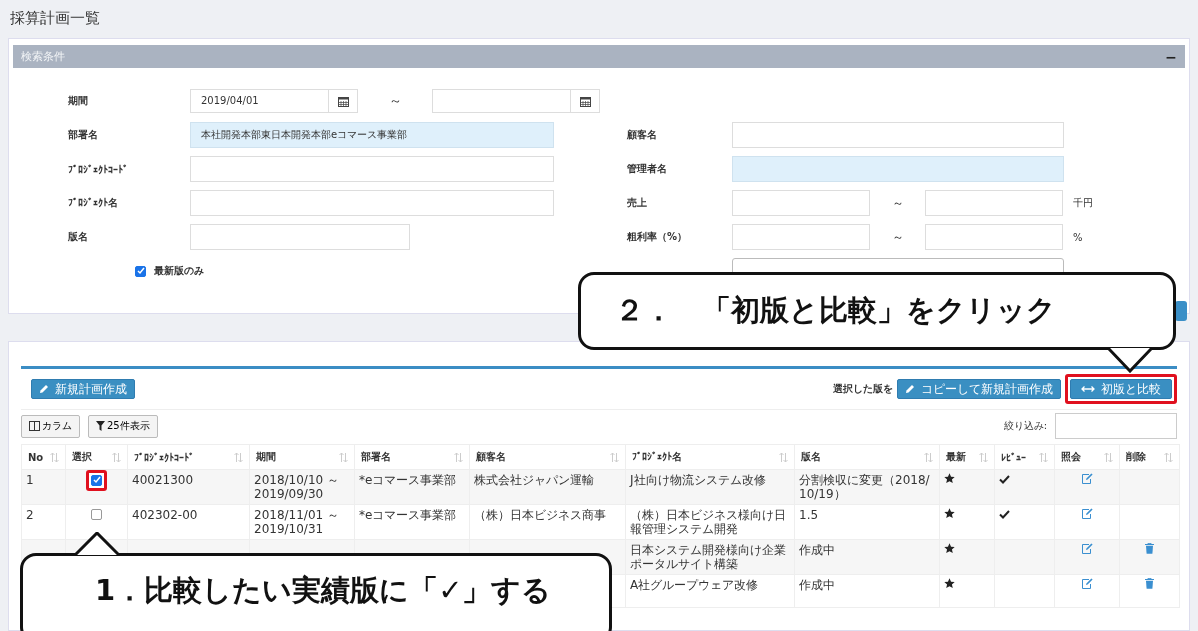 This screenshot has width=1198, height=631. Describe the element at coordinates (491, 457) in the screenshot. I see `column-header: 顧客名` at that location.